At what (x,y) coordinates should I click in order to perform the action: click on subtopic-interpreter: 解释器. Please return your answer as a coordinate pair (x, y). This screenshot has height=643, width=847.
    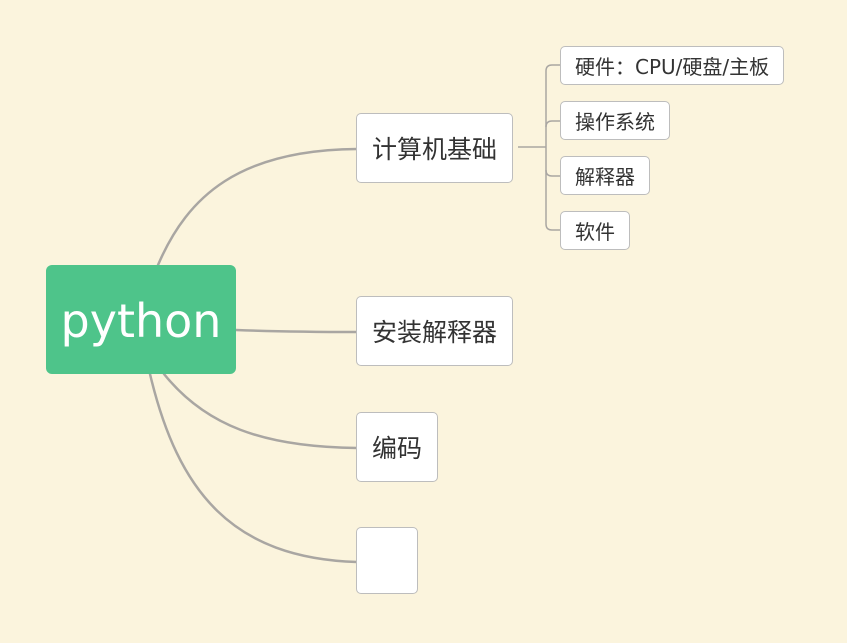
    Looking at the image, I should click on (605, 175).